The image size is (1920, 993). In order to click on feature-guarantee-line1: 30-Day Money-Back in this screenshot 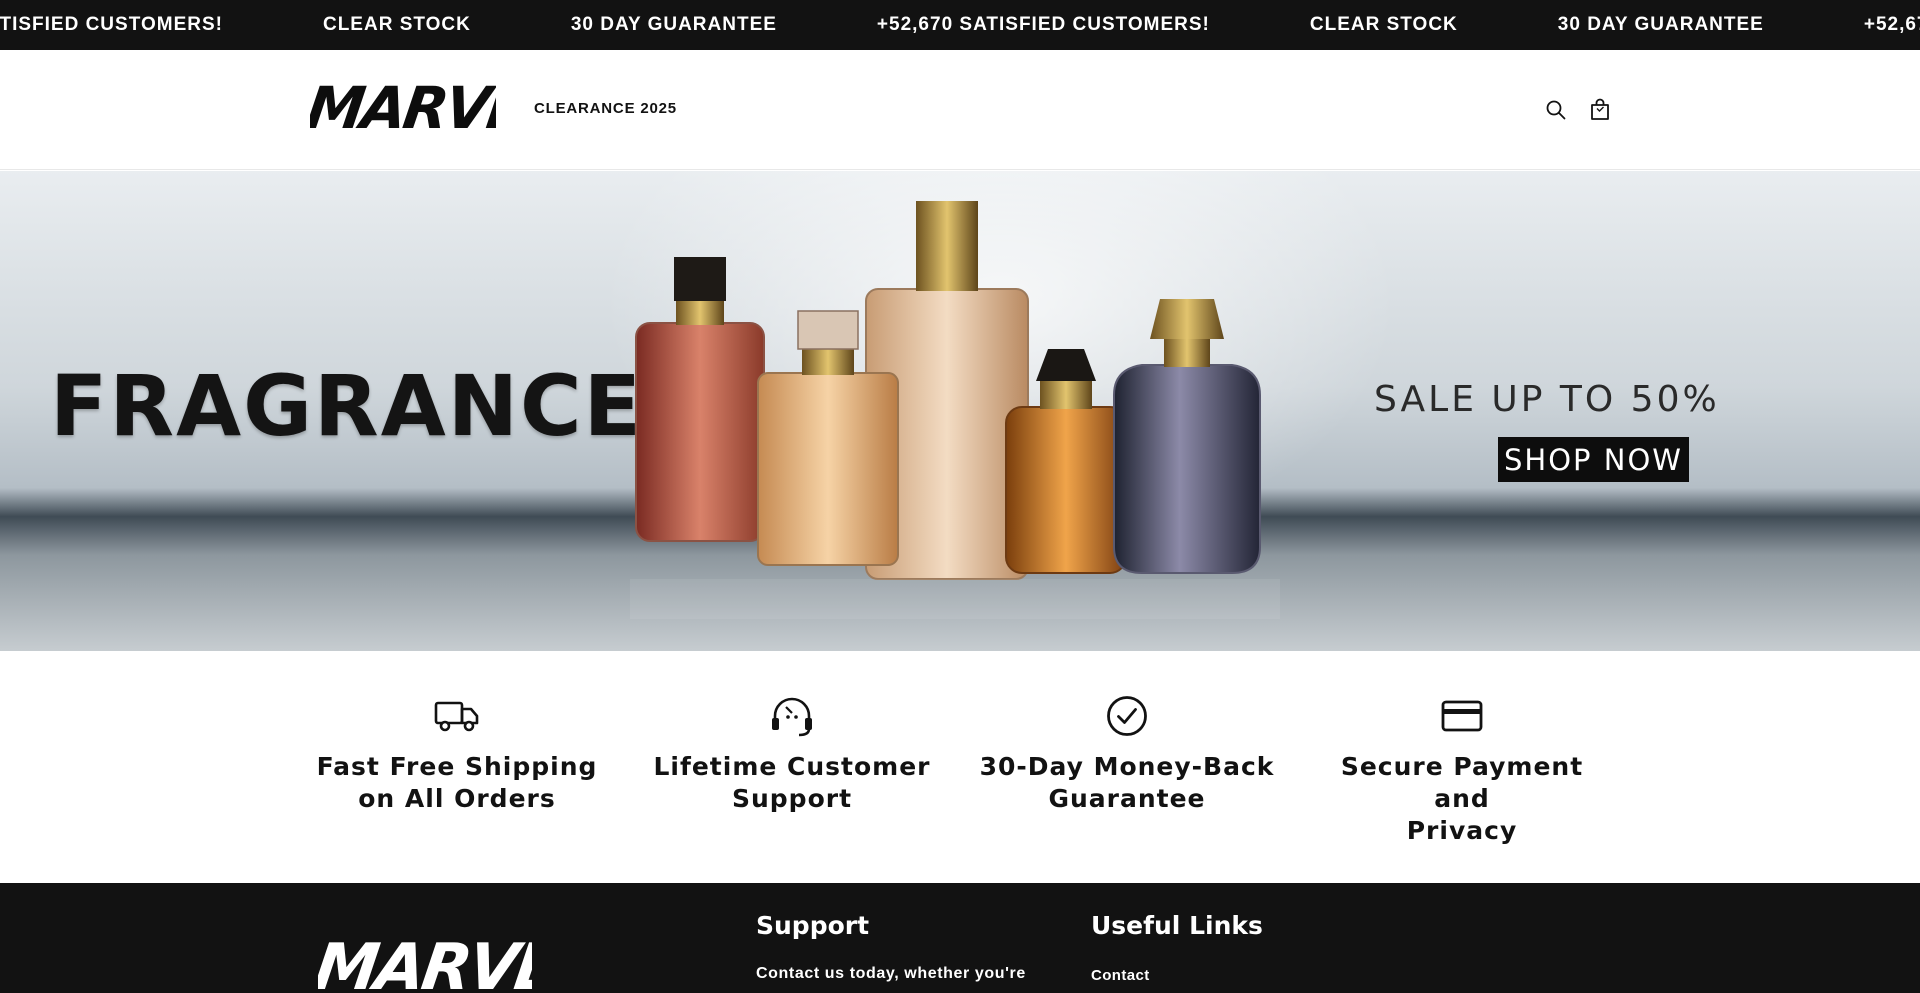, I will do `click(1127, 766)`.